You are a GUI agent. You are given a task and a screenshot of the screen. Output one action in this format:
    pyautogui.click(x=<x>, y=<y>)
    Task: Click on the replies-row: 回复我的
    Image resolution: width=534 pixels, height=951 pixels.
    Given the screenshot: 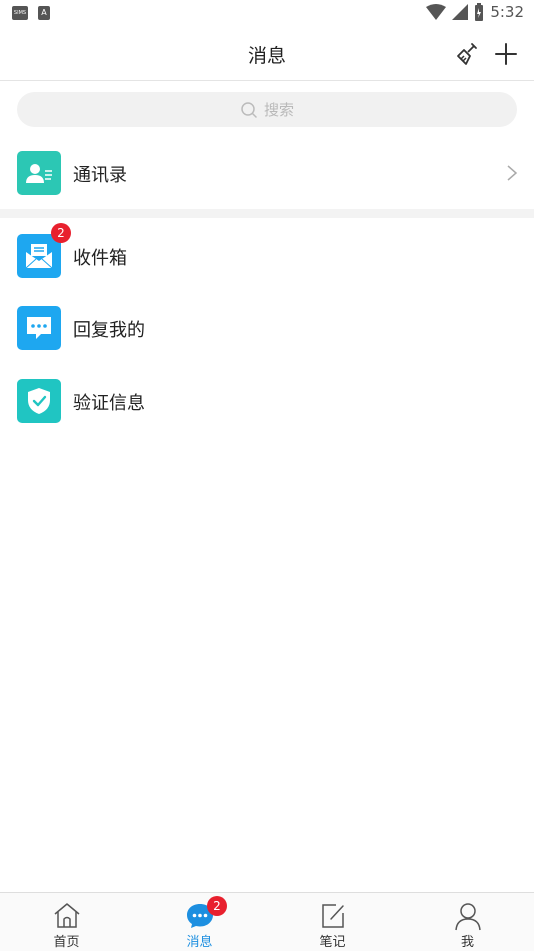 What is the action you would take?
    pyautogui.click(x=267, y=328)
    